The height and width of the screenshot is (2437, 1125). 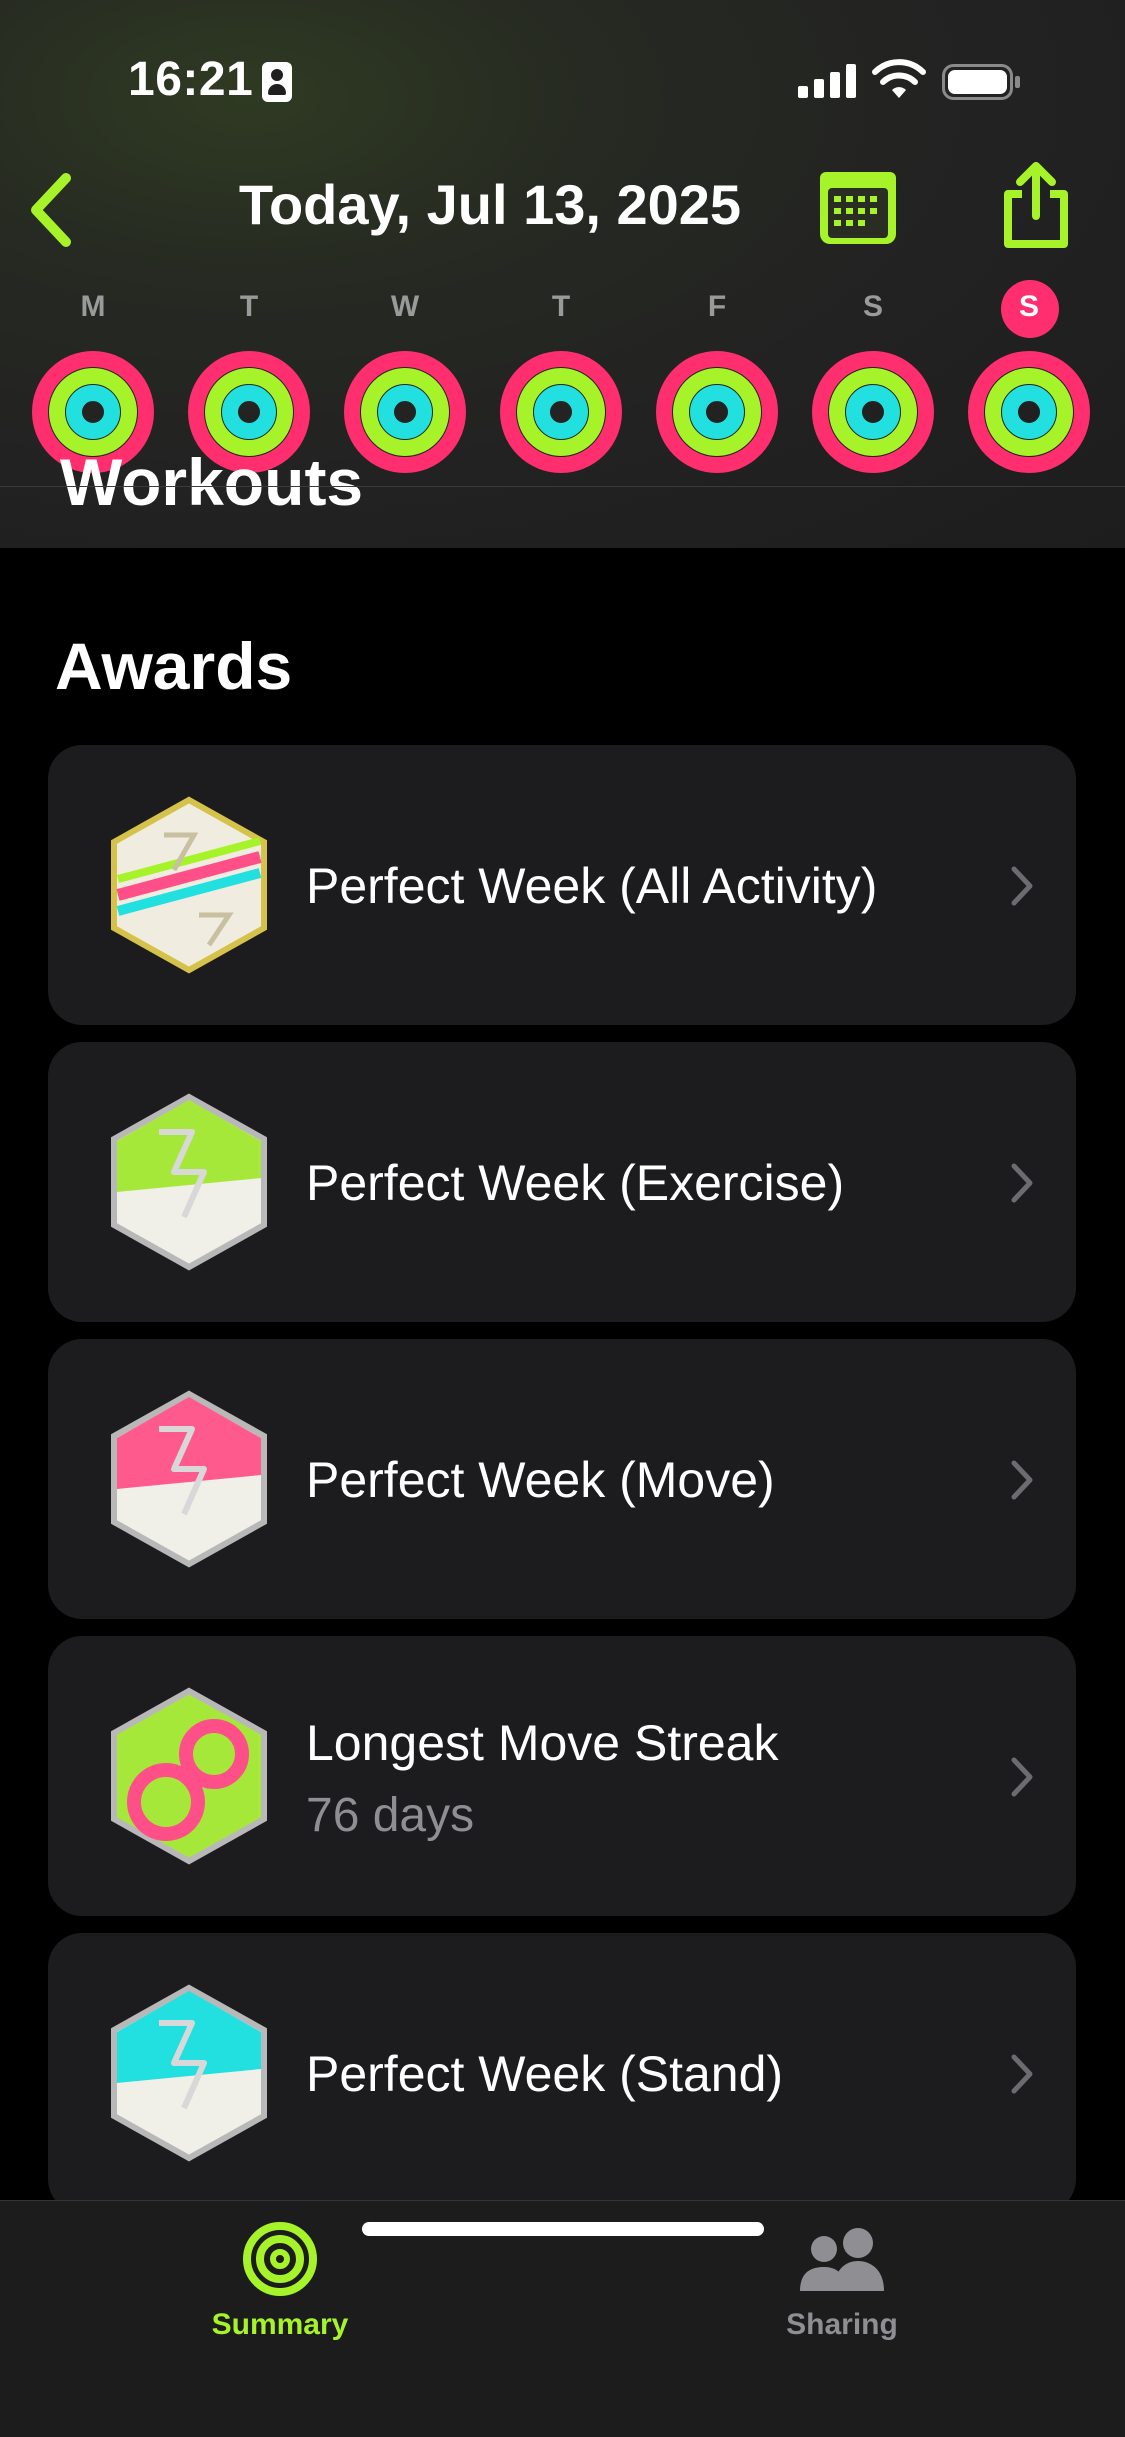 What do you see at coordinates (981, 82) in the screenshot?
I see `battery-icon` at bounding box center [981, 82].